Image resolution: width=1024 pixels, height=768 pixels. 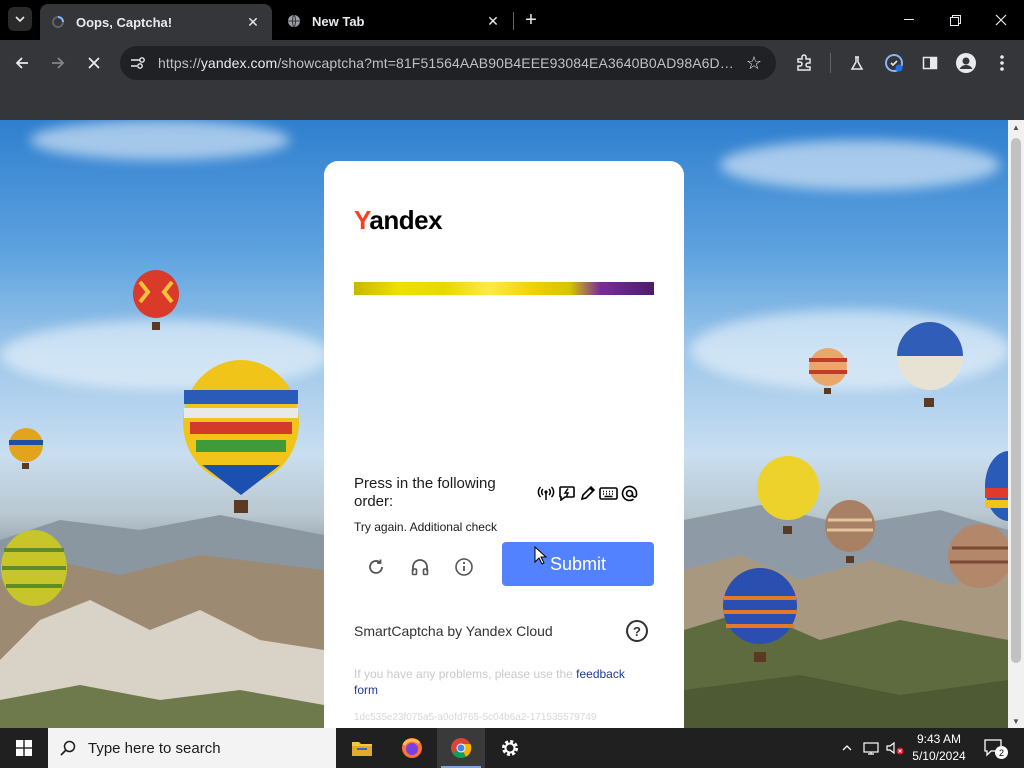 I want to click on captcha-instruction: Press in the following order:, so click(x=425, y=492).